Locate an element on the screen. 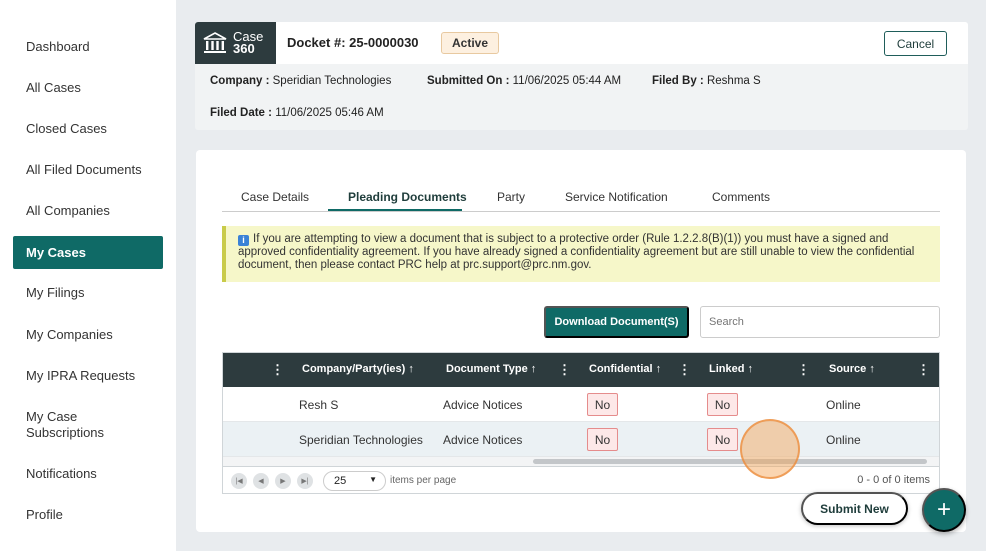 The image size is (986, 551). tab-case-details: Case Details is located at coordinates (275, 197).